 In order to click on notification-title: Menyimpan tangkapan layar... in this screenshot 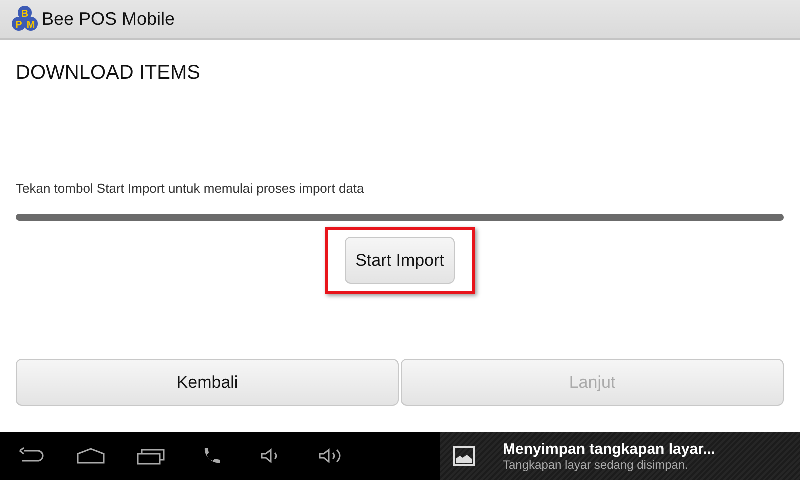, I will do `click(609, 449)`.